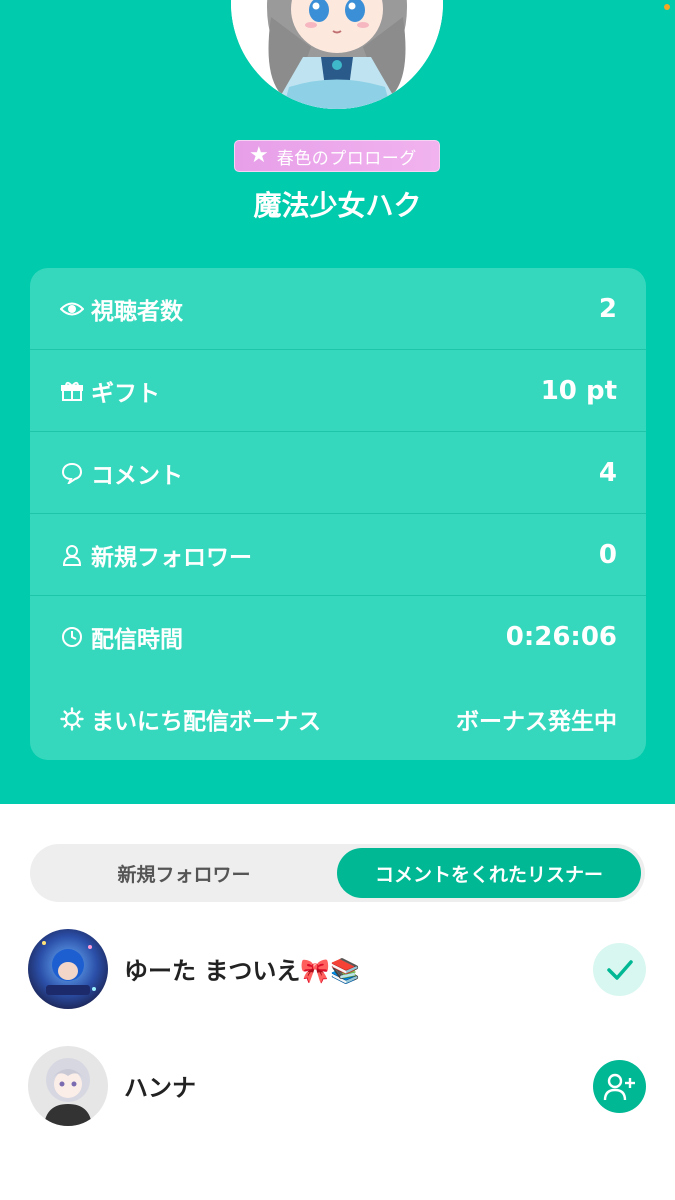 The image size is (675, 1200). I want to click on stat-value: 0, so click(607, 554).